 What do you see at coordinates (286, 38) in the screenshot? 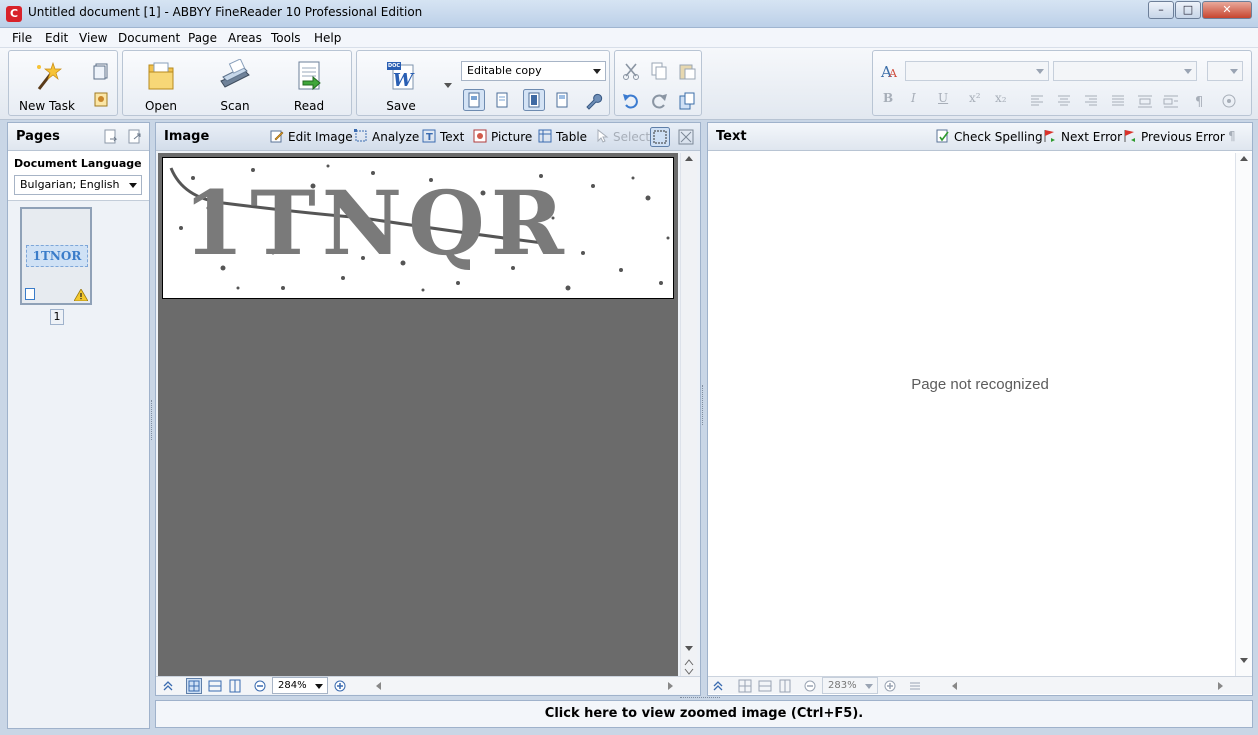
I see `menu-tools: Tools` at bounding box center [286, 38].